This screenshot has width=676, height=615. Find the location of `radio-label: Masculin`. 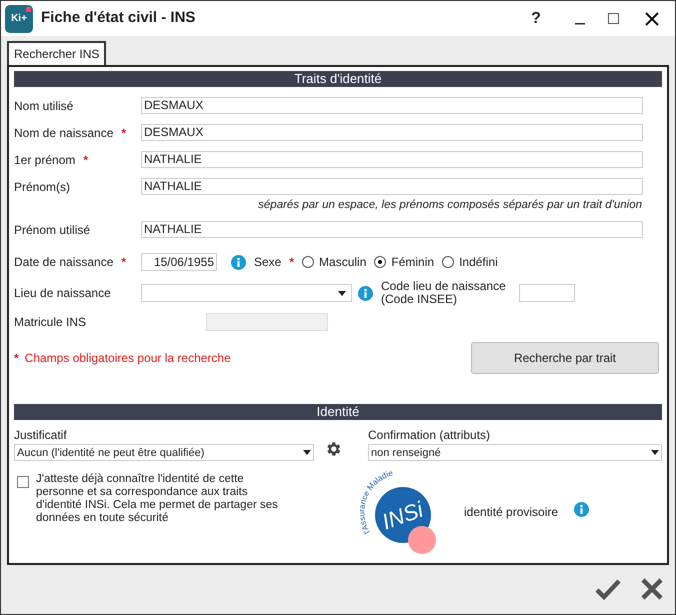

radio-label: Masculin is located at coordinates (342, 263).